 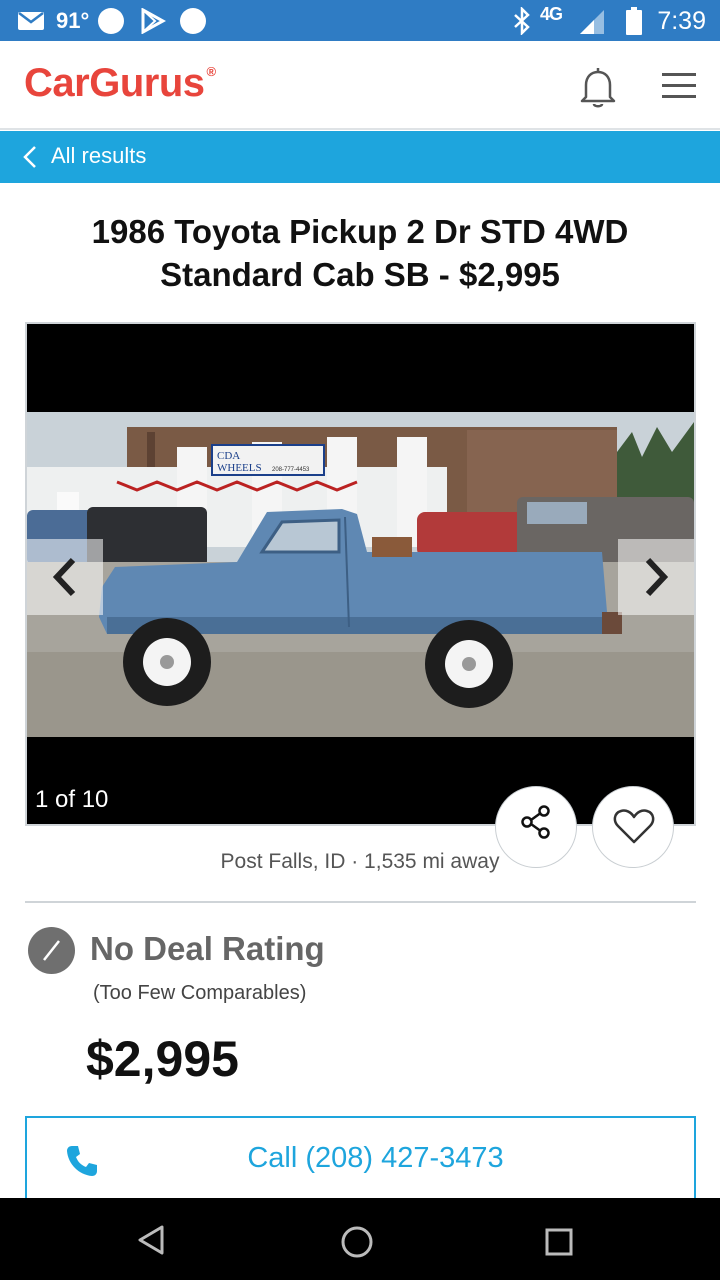 I want to click on divider, so click(x=360, y=902).